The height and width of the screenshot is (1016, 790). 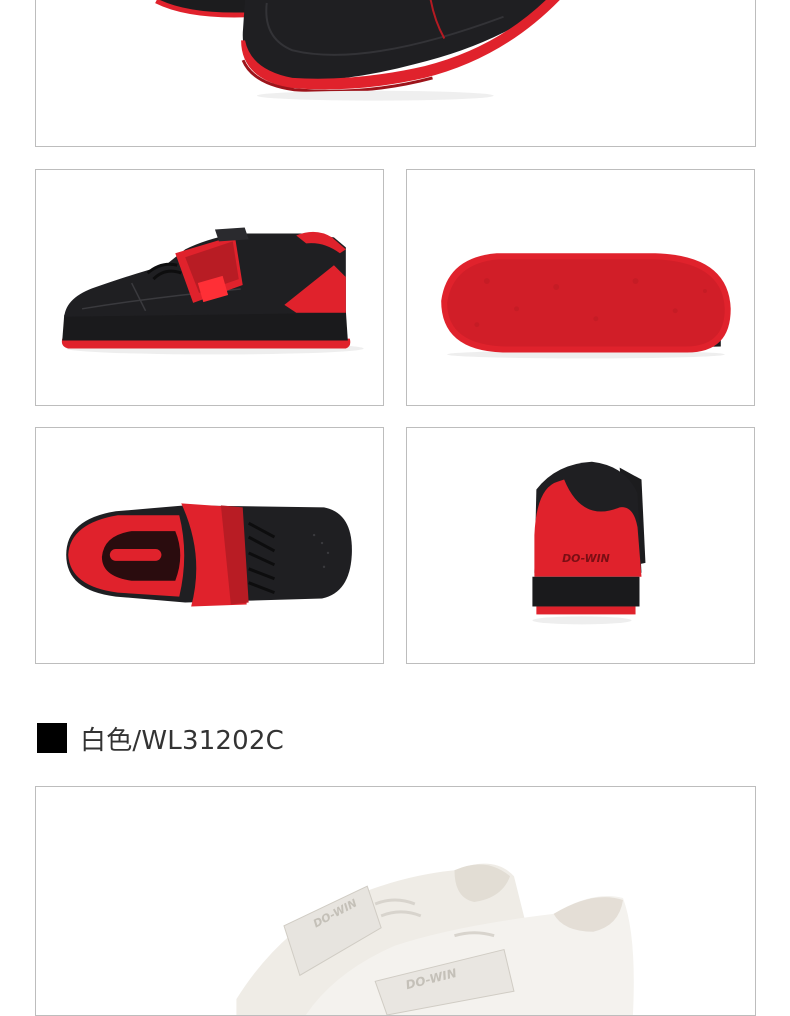 What do you see at coordinates (586, 306) in the screenshot?
I see `red-sole-illustration` at bounding box center [586, 306].